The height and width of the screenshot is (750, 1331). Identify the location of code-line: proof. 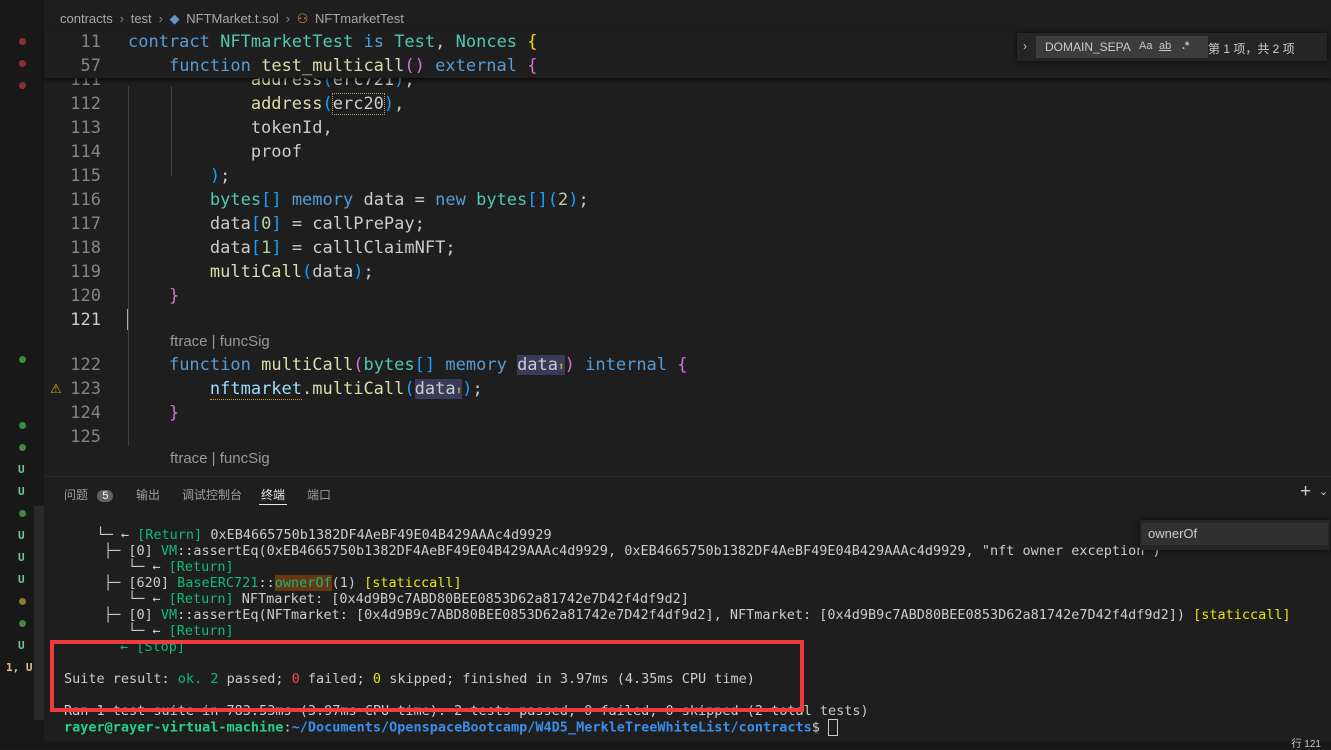
(215, 152).